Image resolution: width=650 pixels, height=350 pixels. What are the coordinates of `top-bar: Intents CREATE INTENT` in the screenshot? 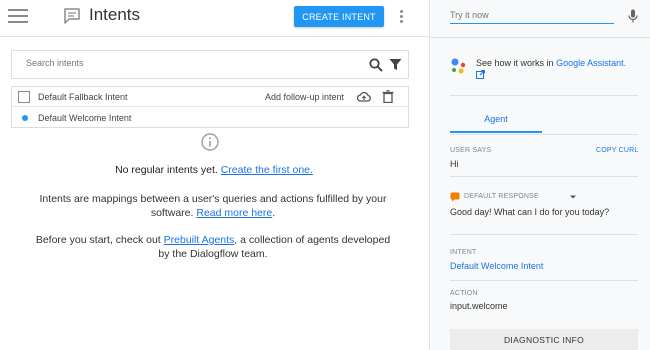 It's located at (214, 18).